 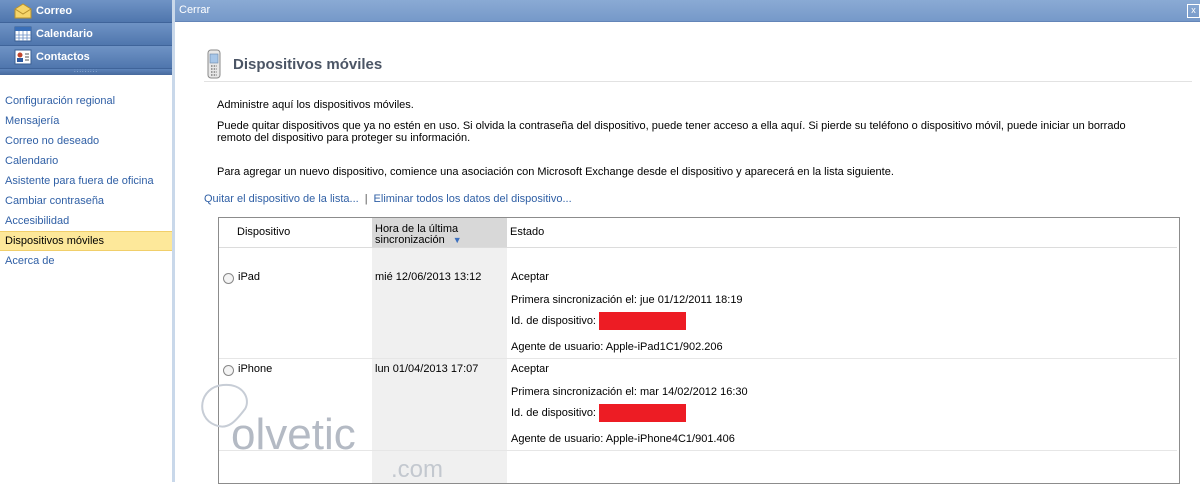 I want to click on nav-contacts-button: Contactos, so click(x=86, y=57).